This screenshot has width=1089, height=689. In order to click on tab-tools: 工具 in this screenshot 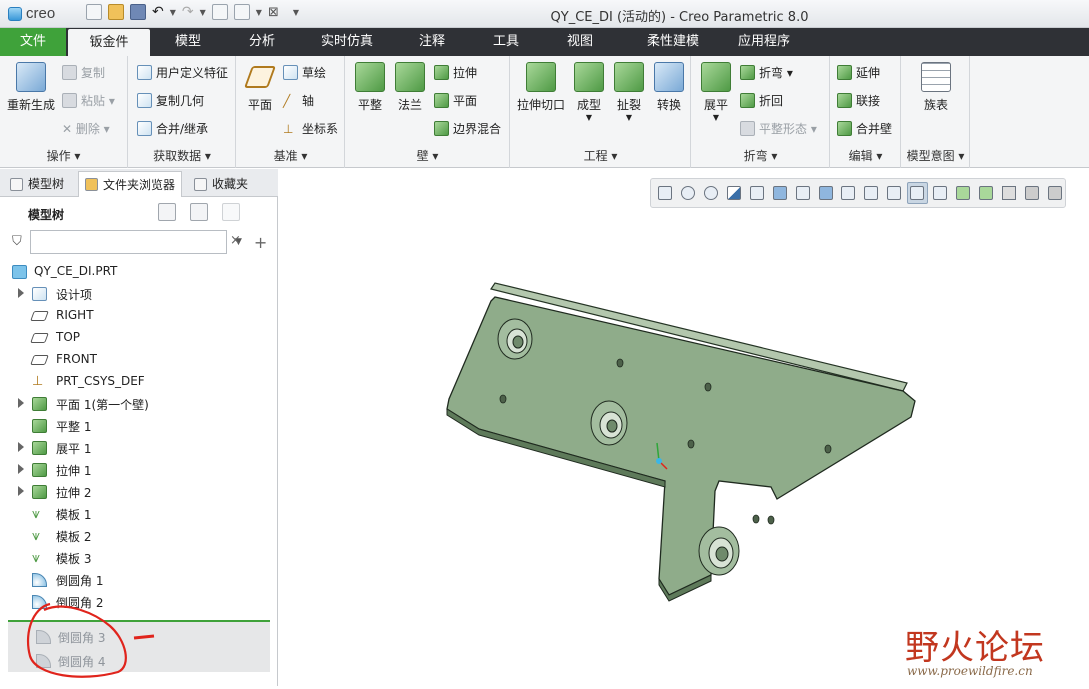, I will do `click(506, 42)`.